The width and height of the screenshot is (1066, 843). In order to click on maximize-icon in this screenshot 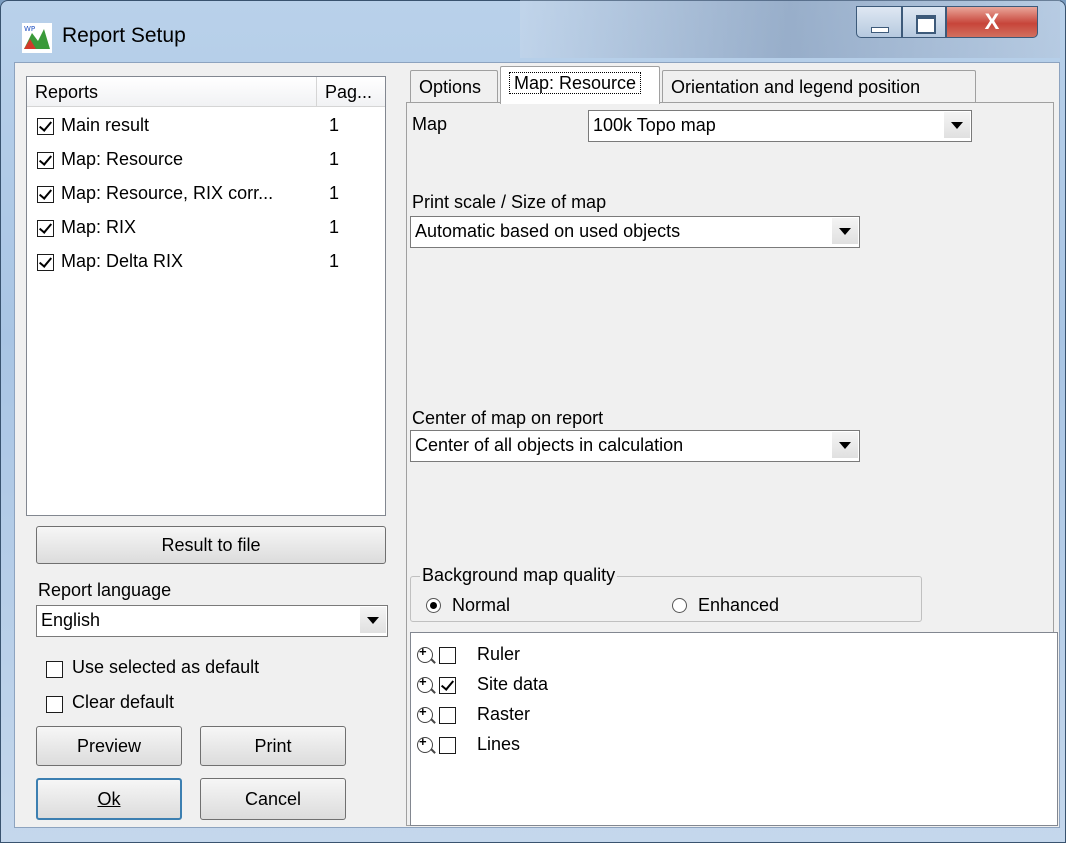, I will do `click(926, 24)`.